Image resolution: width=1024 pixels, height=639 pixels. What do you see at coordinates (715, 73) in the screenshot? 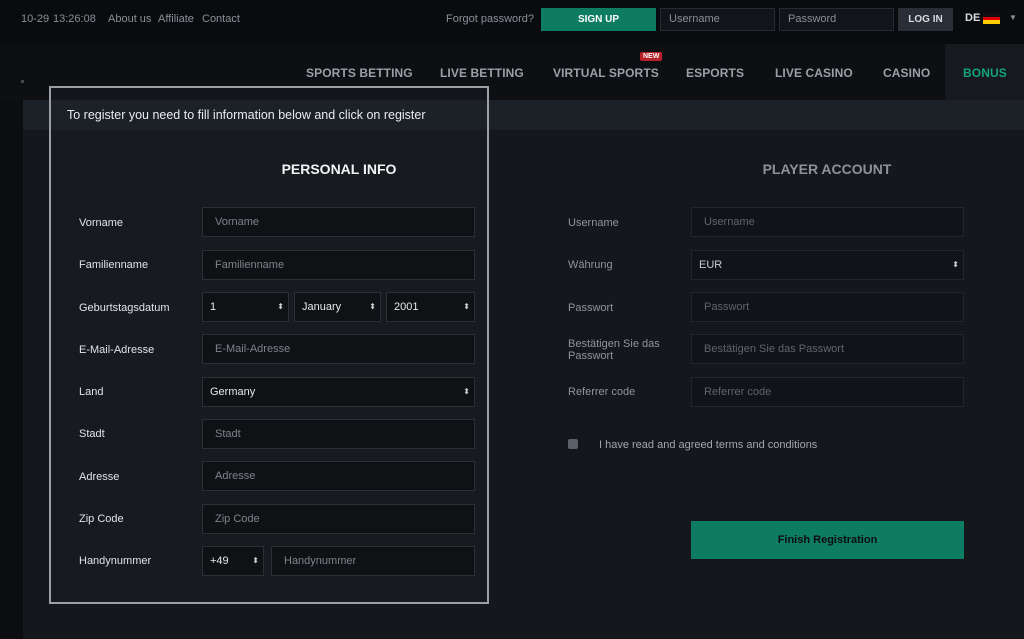
I see `nav-esports: ESPORTS` at bounding box center [715, 73].